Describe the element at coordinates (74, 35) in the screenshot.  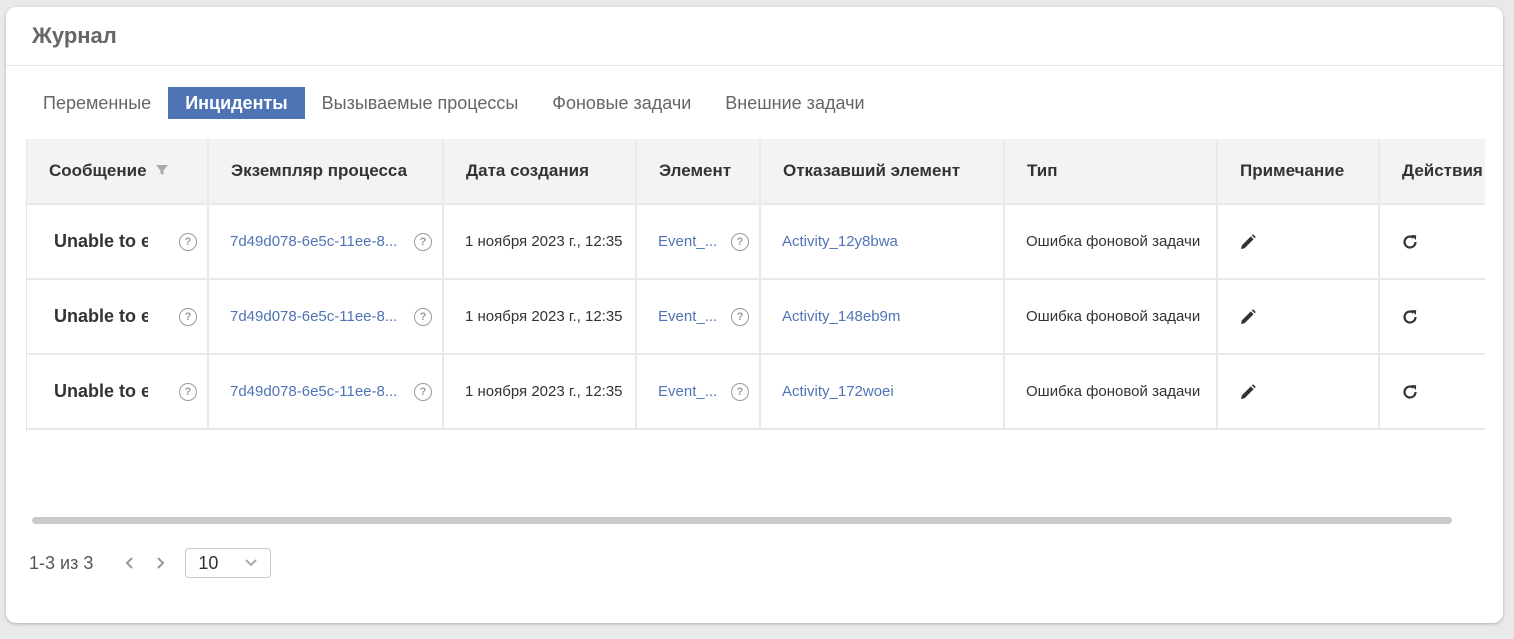
I see `panel-title: Журнал` at that location.